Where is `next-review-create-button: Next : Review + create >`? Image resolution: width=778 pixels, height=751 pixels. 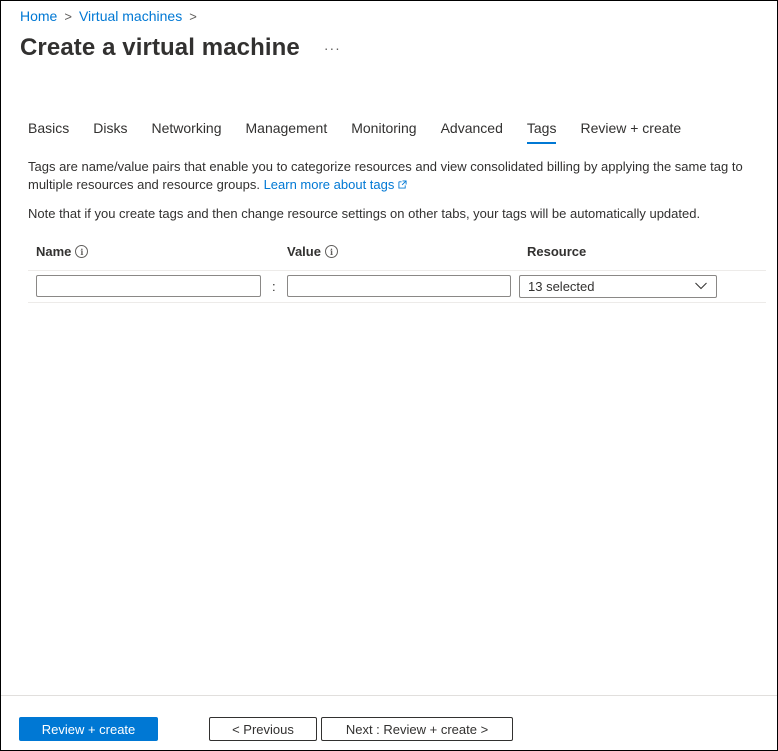
next-review-create-button: Next : Review + create > is located at coordinates (417, 729).